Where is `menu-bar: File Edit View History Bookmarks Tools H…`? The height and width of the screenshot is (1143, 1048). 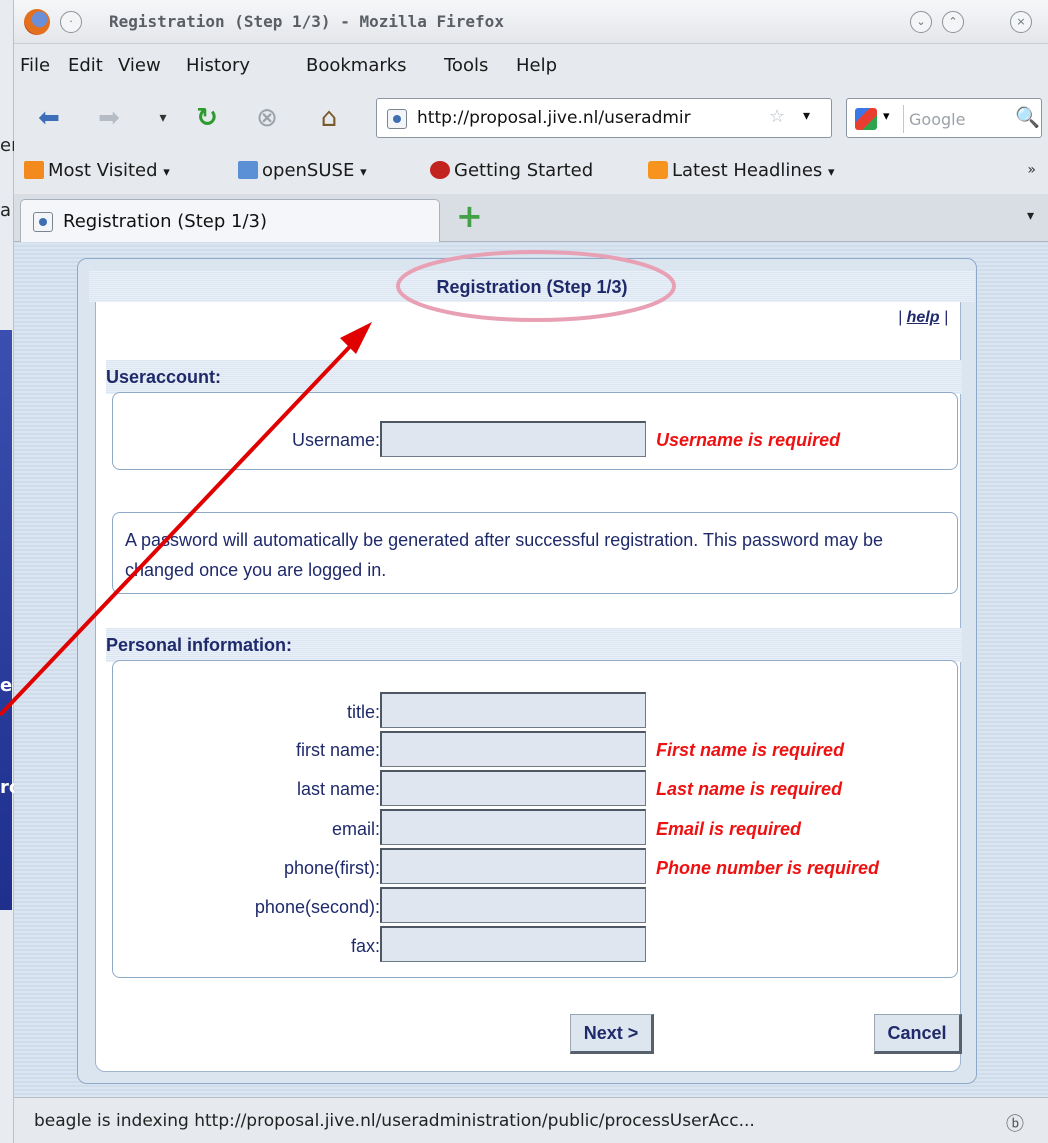 menu-bar: File Edit View History Bookmarks Tools H… is located at coordinates (531, 66).